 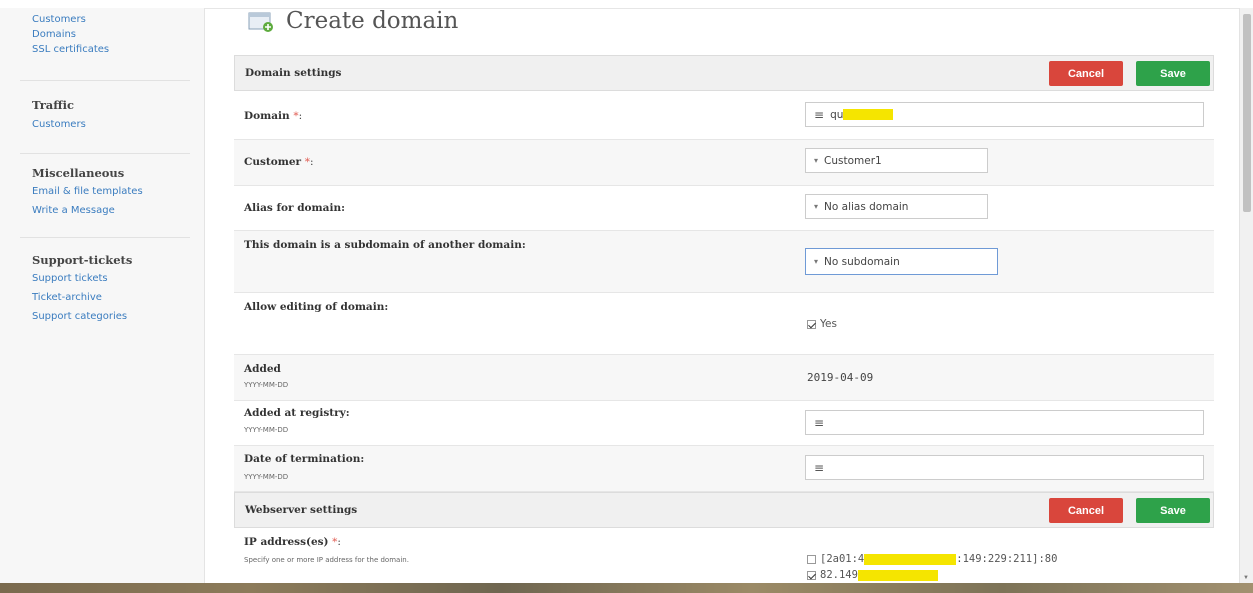 I want to click on cancel-button: Cancel, so click(x=1086, y=73).